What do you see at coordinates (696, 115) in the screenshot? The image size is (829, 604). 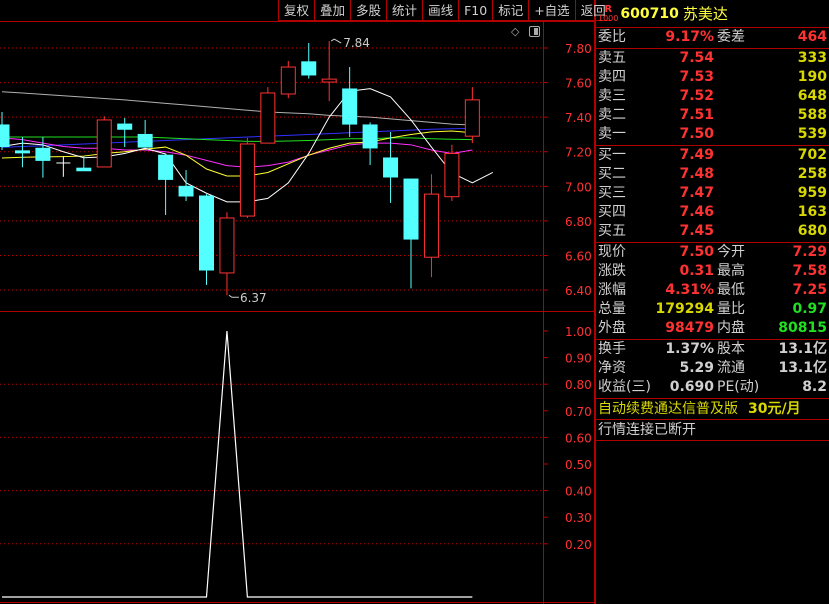 I see `order-price: 7.51` at bounding box center [696, 115].